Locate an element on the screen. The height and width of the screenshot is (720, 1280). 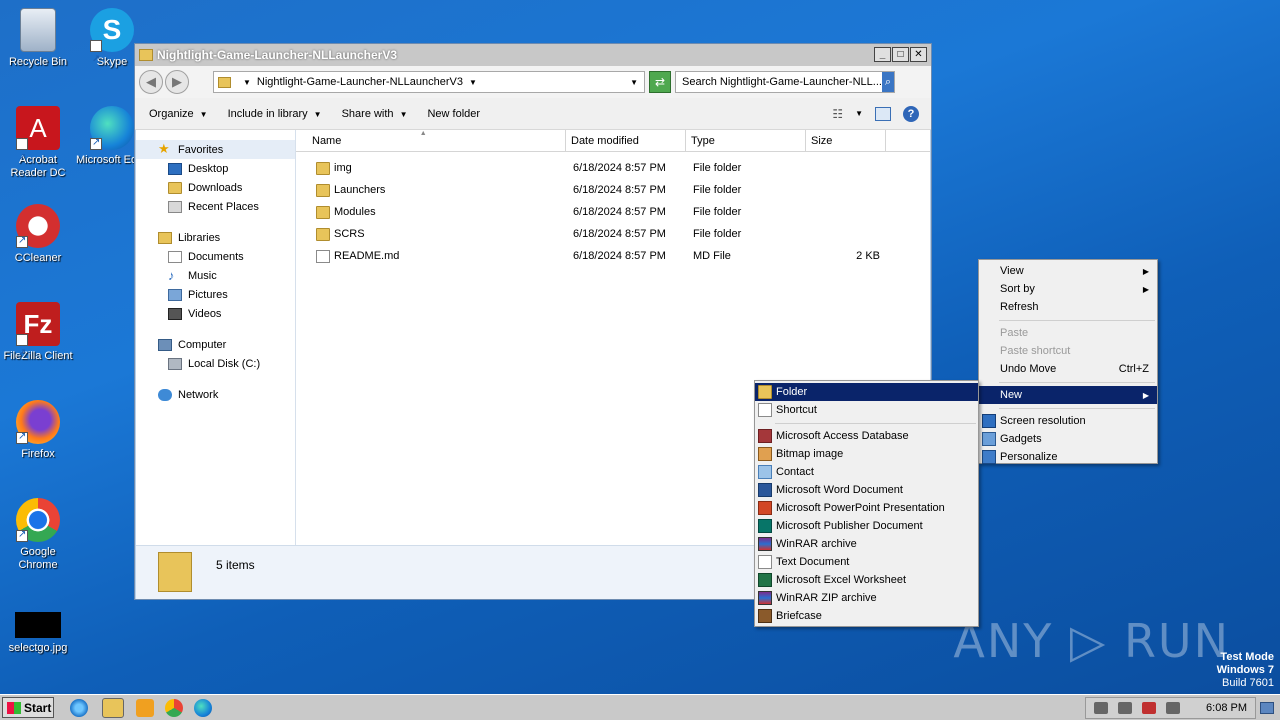
nav-videos: Videos is located at coordinates (215, 313).